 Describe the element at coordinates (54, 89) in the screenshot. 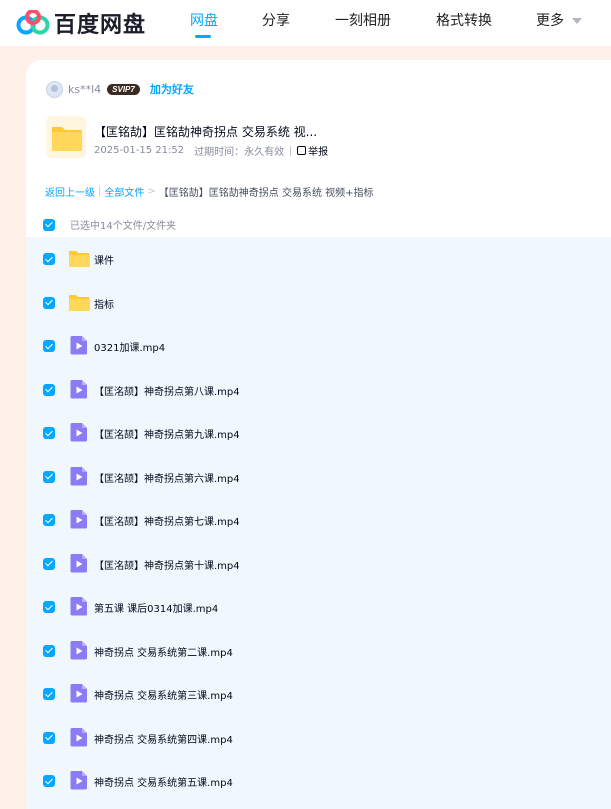

I see `avatar` at that location.